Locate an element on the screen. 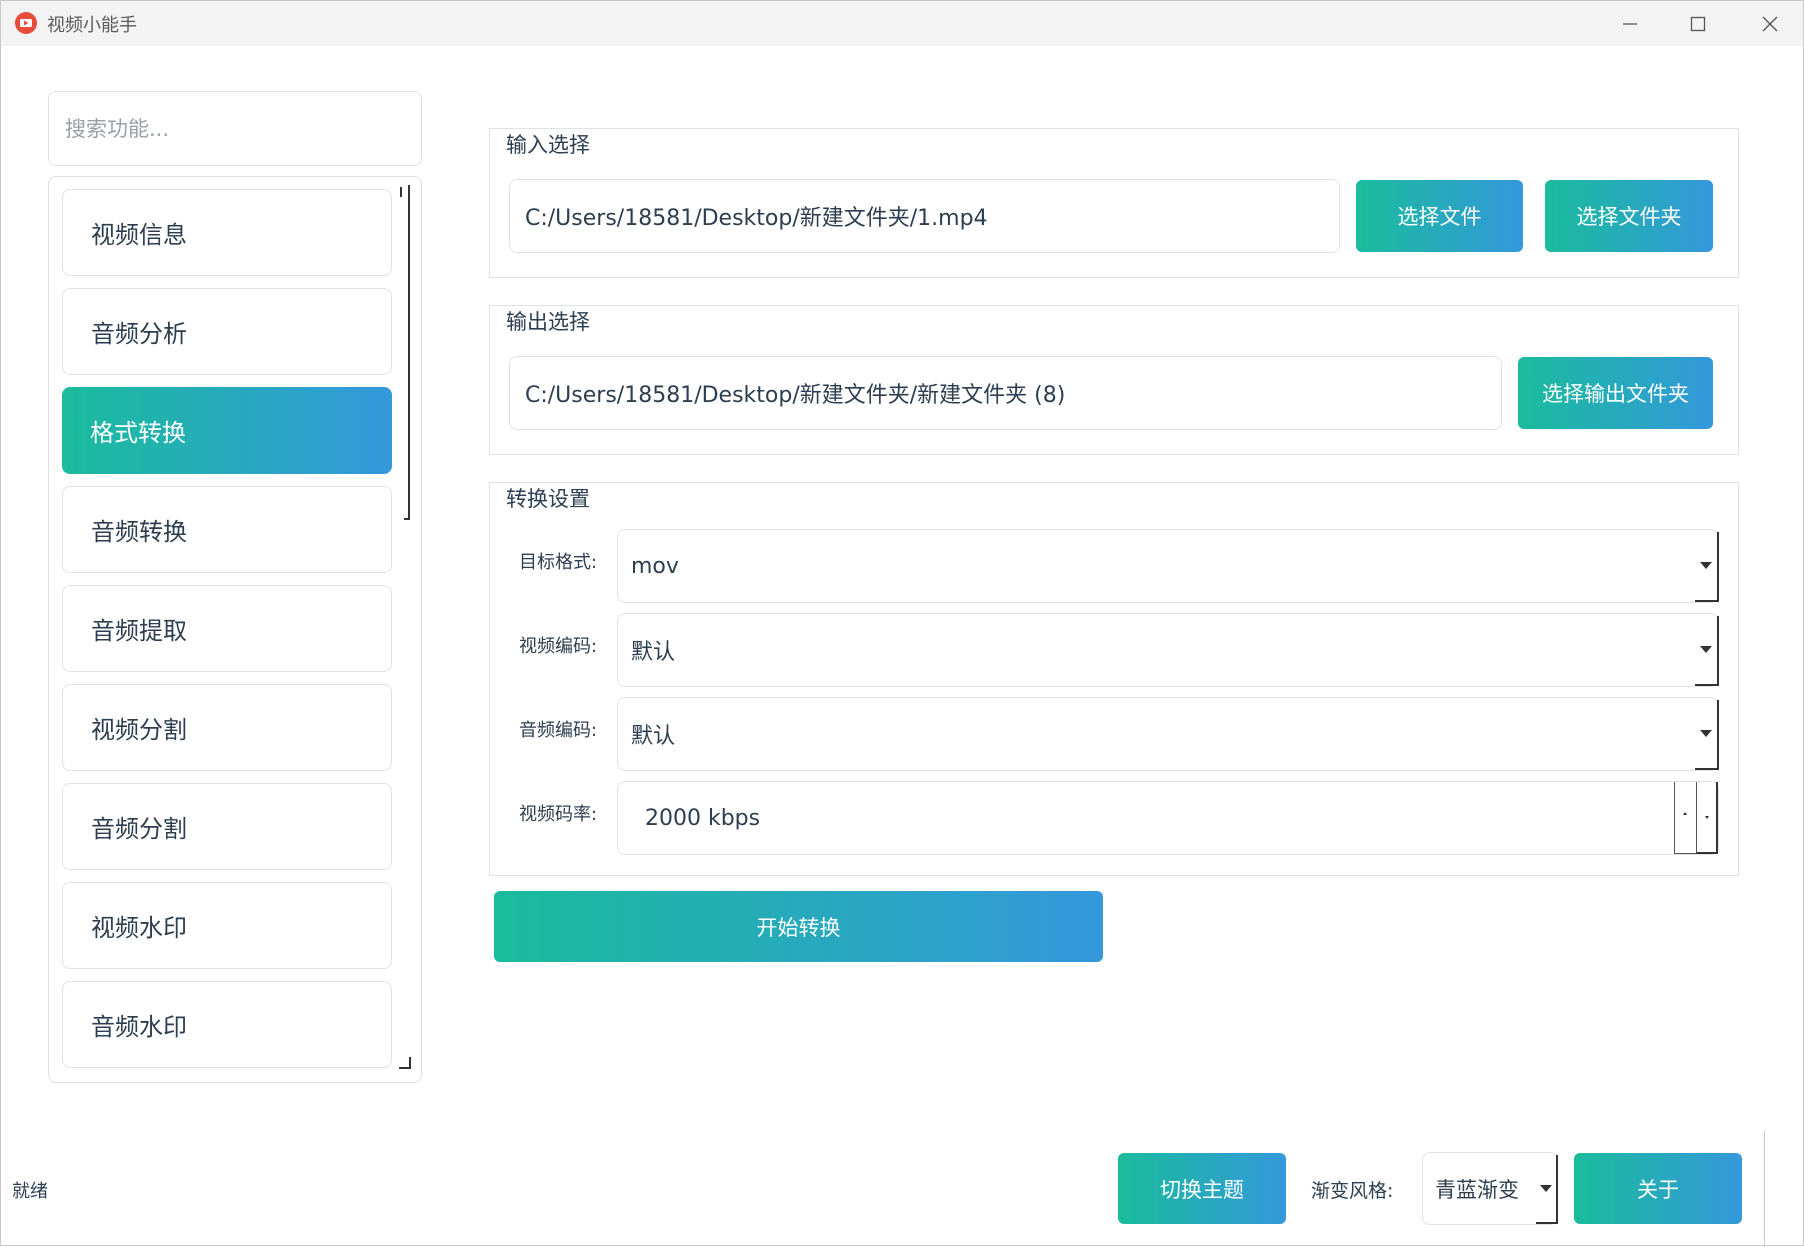 The width and height of the screenshot is (1804, 1247). sidebar-item-audio-watermark: 音频水印 is located at coordinates (227, 1024).